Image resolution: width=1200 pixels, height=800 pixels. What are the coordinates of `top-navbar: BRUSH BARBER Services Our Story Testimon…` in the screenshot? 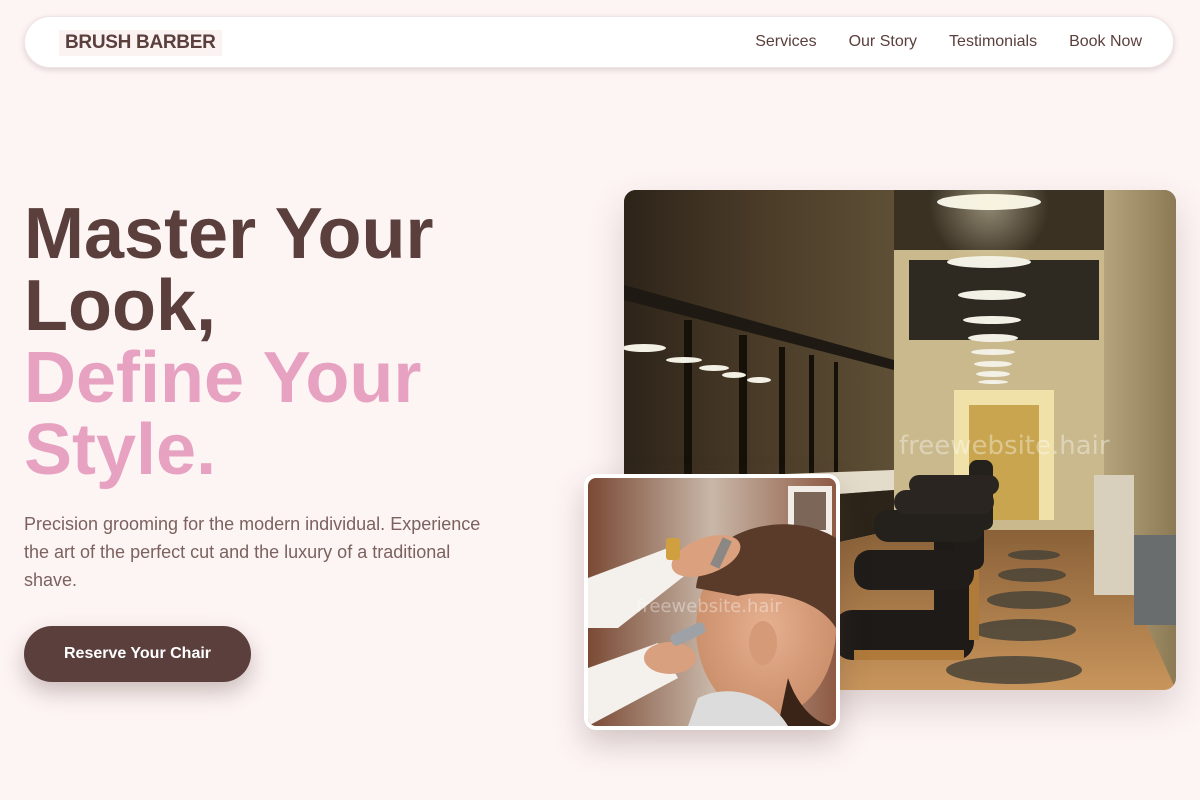 It's located at (599, 42).